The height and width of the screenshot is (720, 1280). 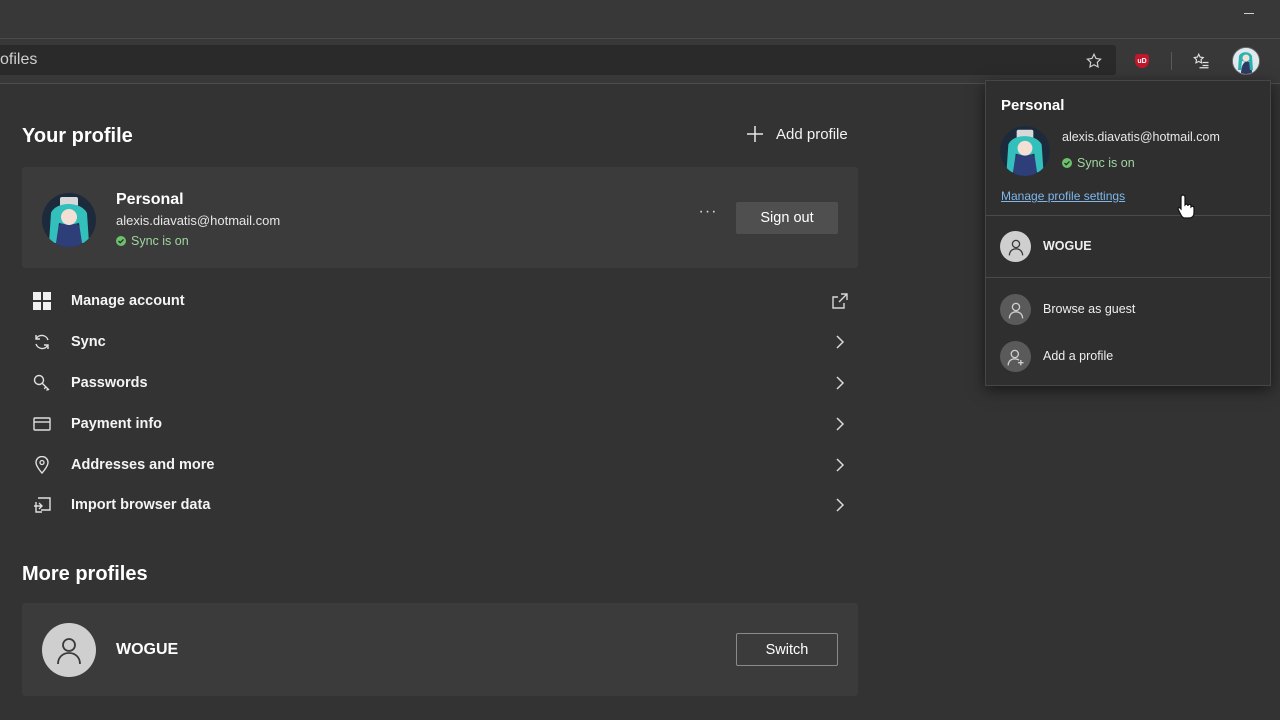 I want to click on flyout-sync-status: Sync is on, so click(x=1098, y=163).